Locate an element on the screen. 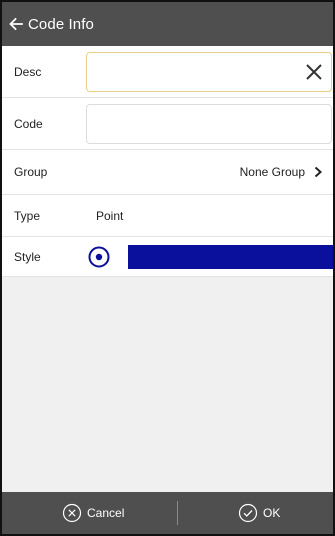 The width and height of the screenshot is (335, 536). page-title: Code Info is located at coordinates (61, 24).